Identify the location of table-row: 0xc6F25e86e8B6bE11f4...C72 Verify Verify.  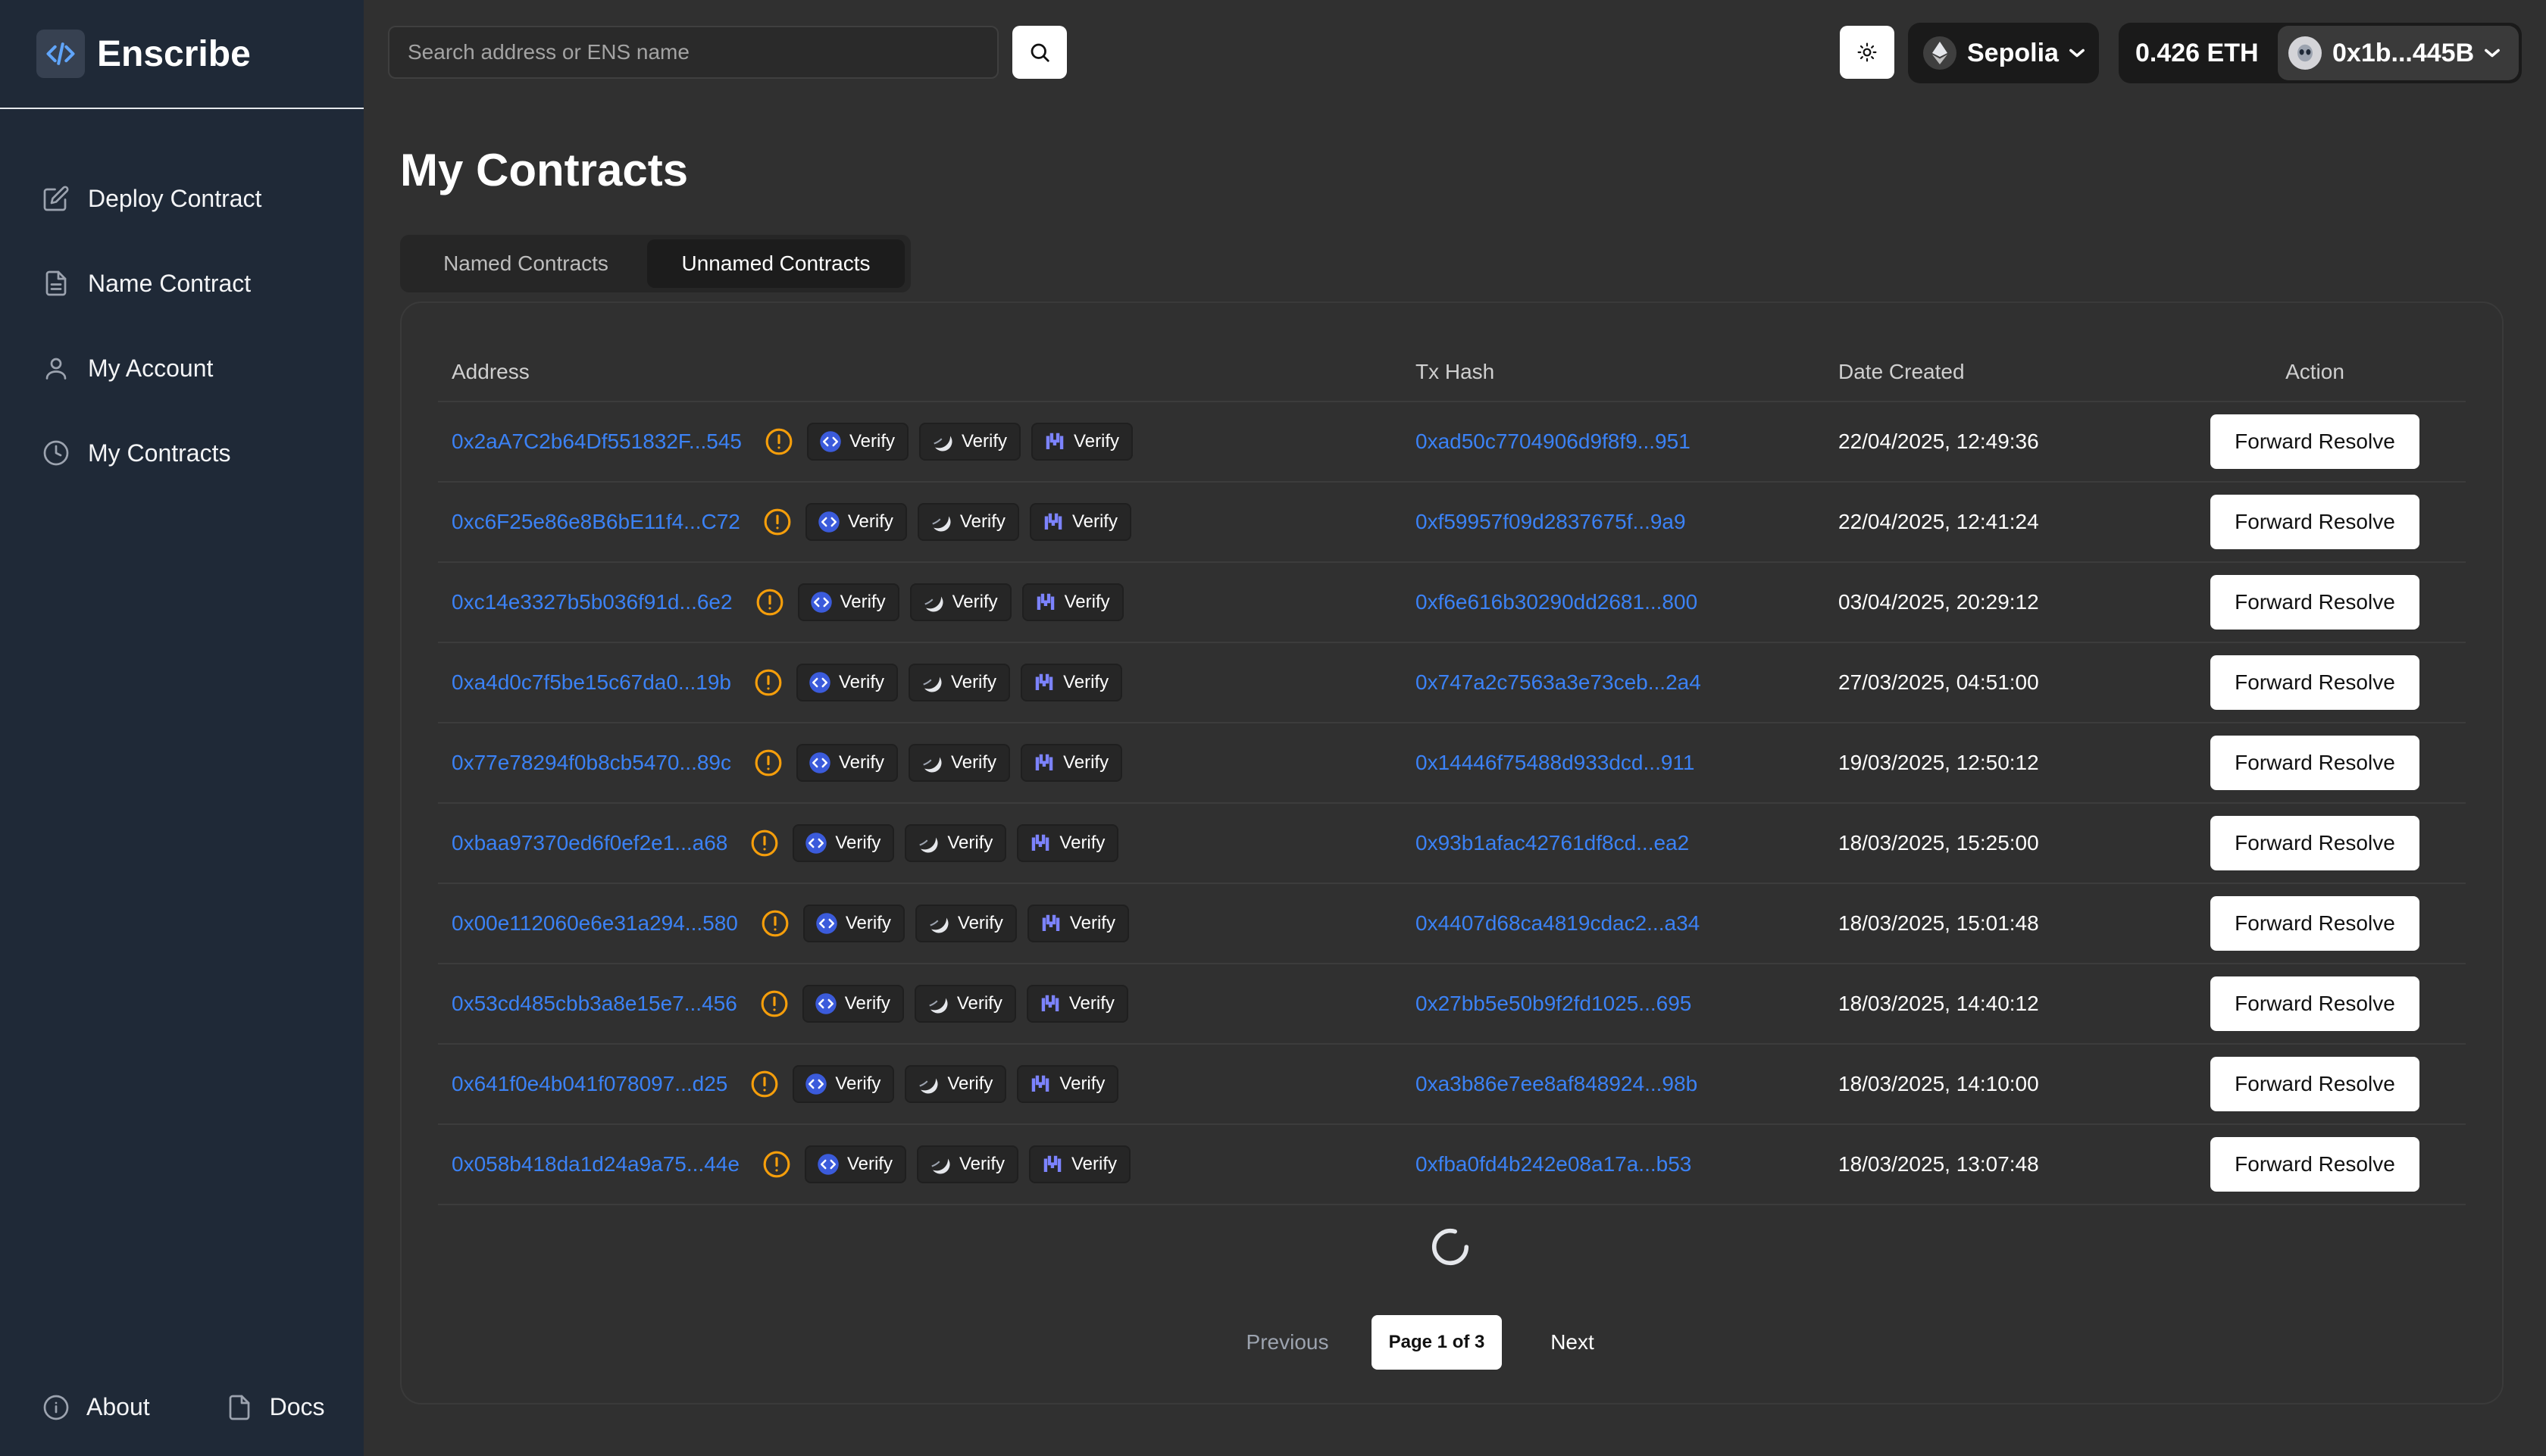
(1452, 522).